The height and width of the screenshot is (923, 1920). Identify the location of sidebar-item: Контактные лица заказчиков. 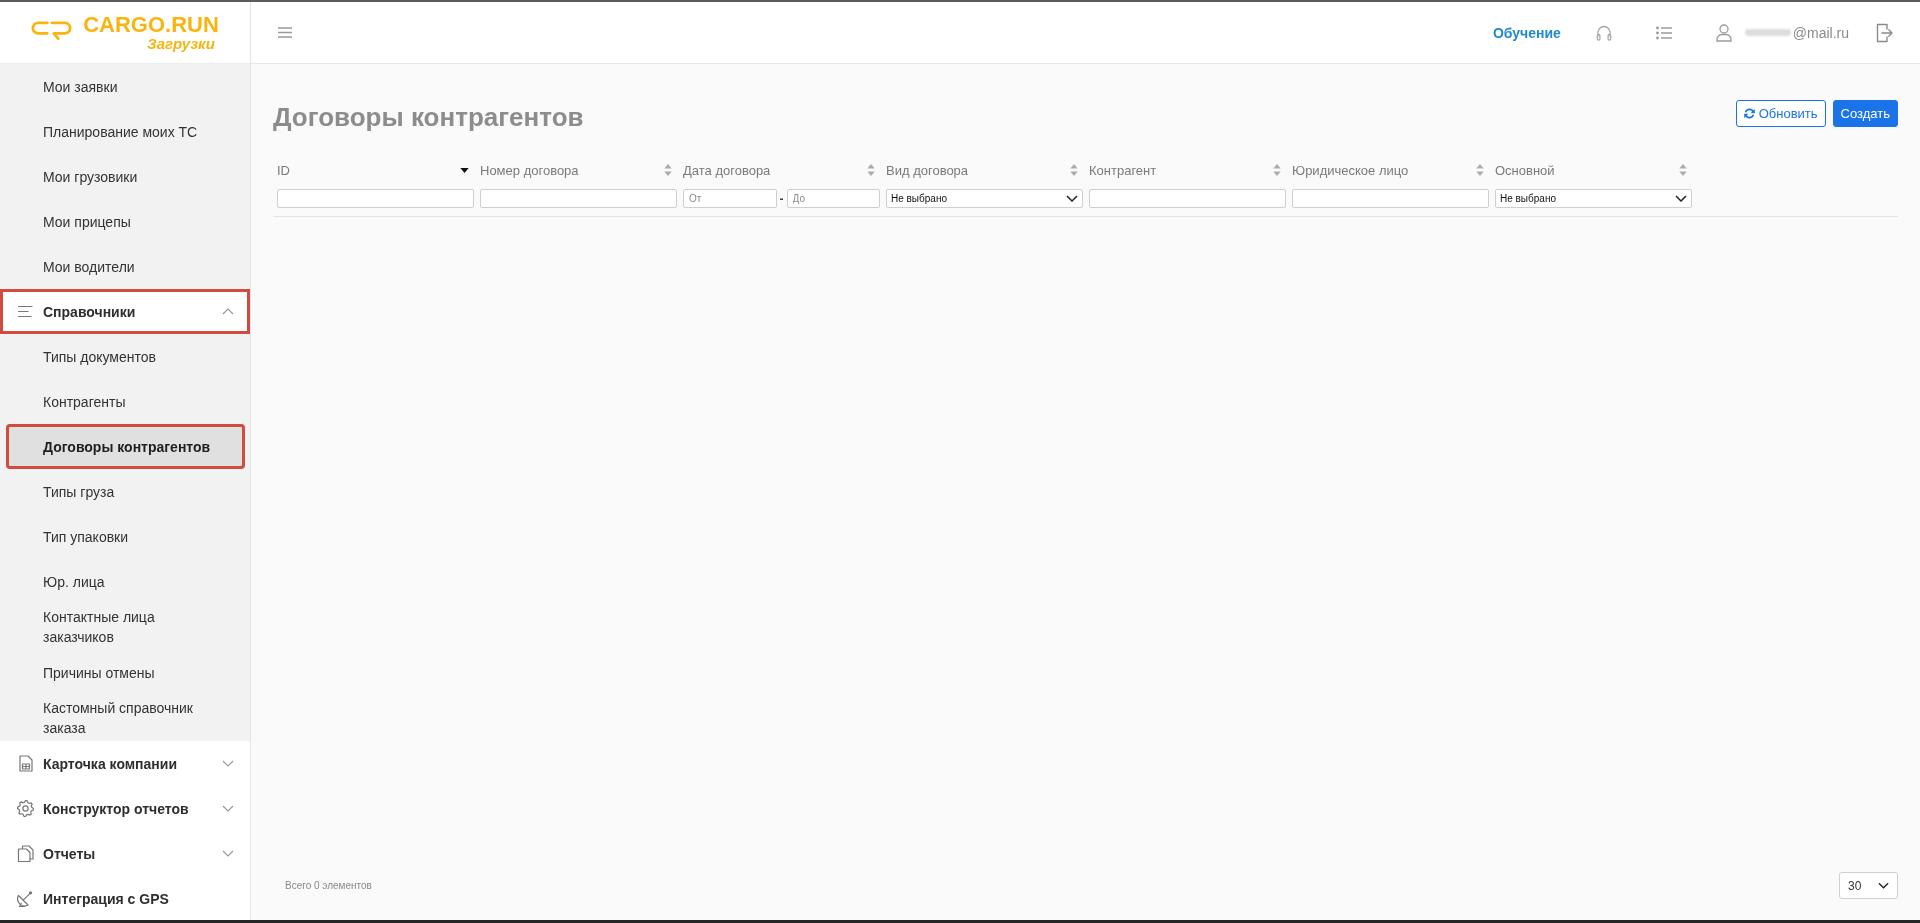
(125, 627).